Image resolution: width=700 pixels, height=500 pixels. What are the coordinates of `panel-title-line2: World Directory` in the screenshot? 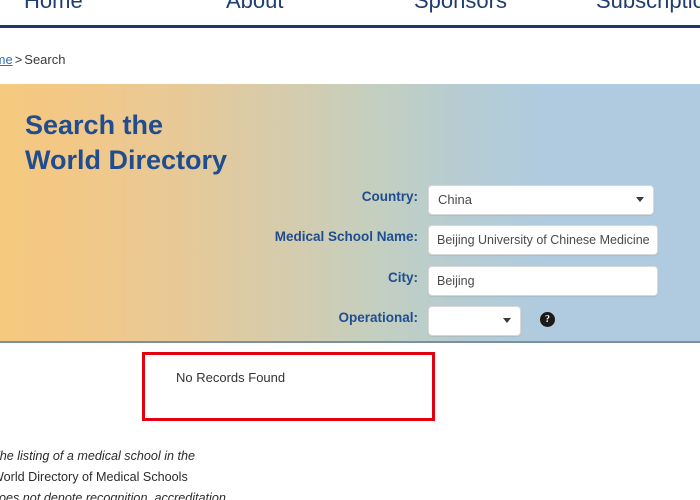 It's located at (126, 159).